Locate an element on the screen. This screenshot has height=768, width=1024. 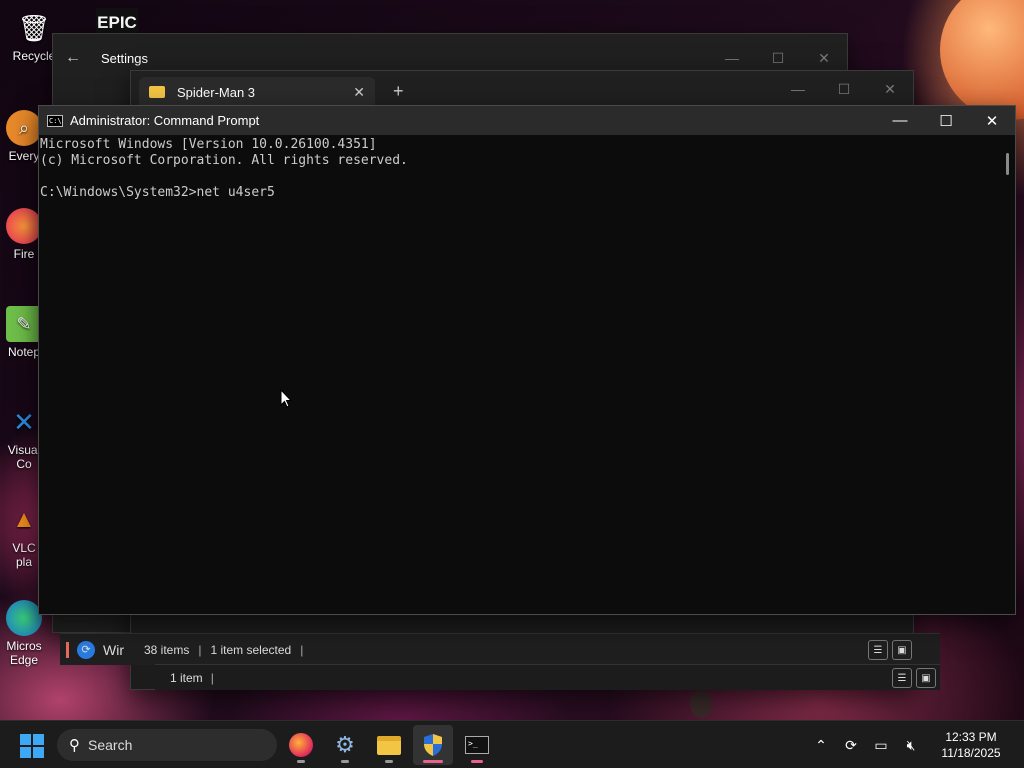
cmd-maximize-icon: ☐ is located at coordinates (946, 120).